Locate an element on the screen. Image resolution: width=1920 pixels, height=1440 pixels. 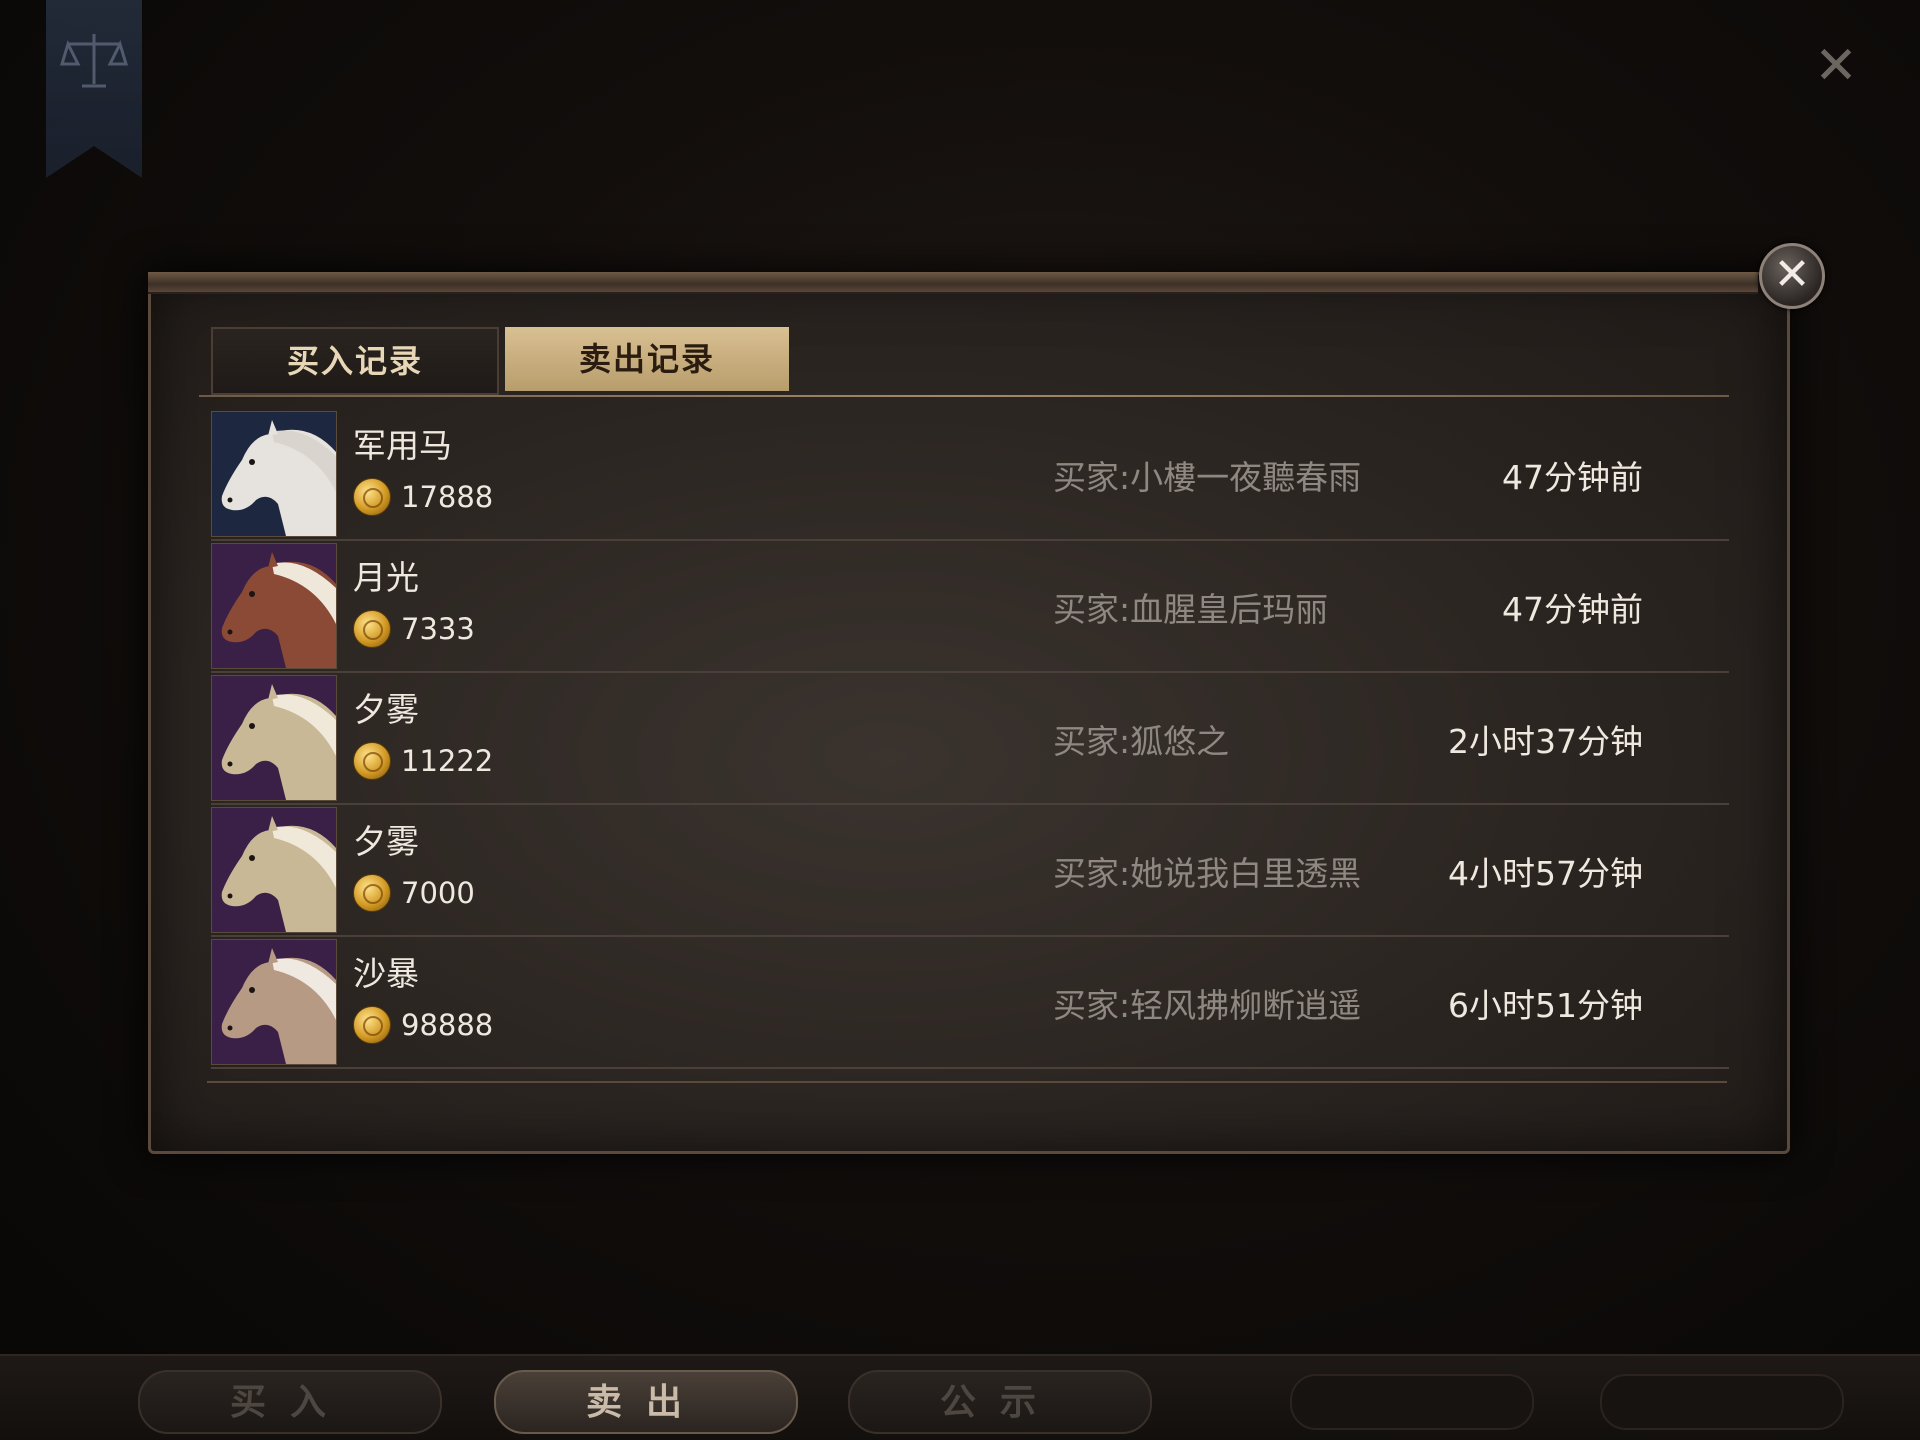
trade-banner is located at coordinates (94, 89).